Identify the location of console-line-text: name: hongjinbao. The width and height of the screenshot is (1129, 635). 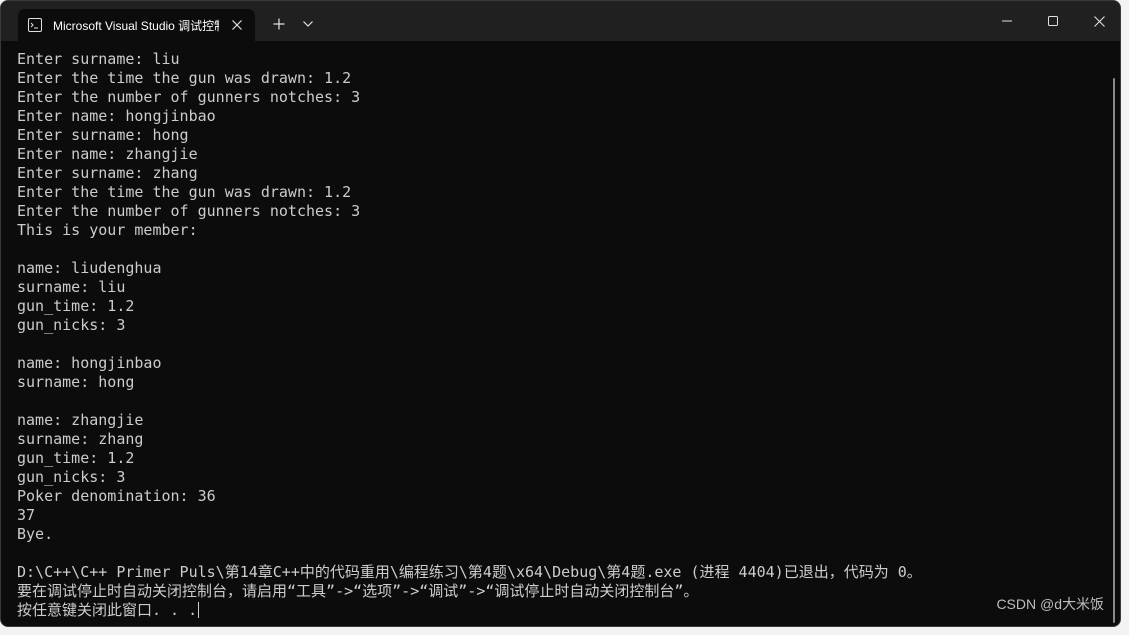
(89, 363).